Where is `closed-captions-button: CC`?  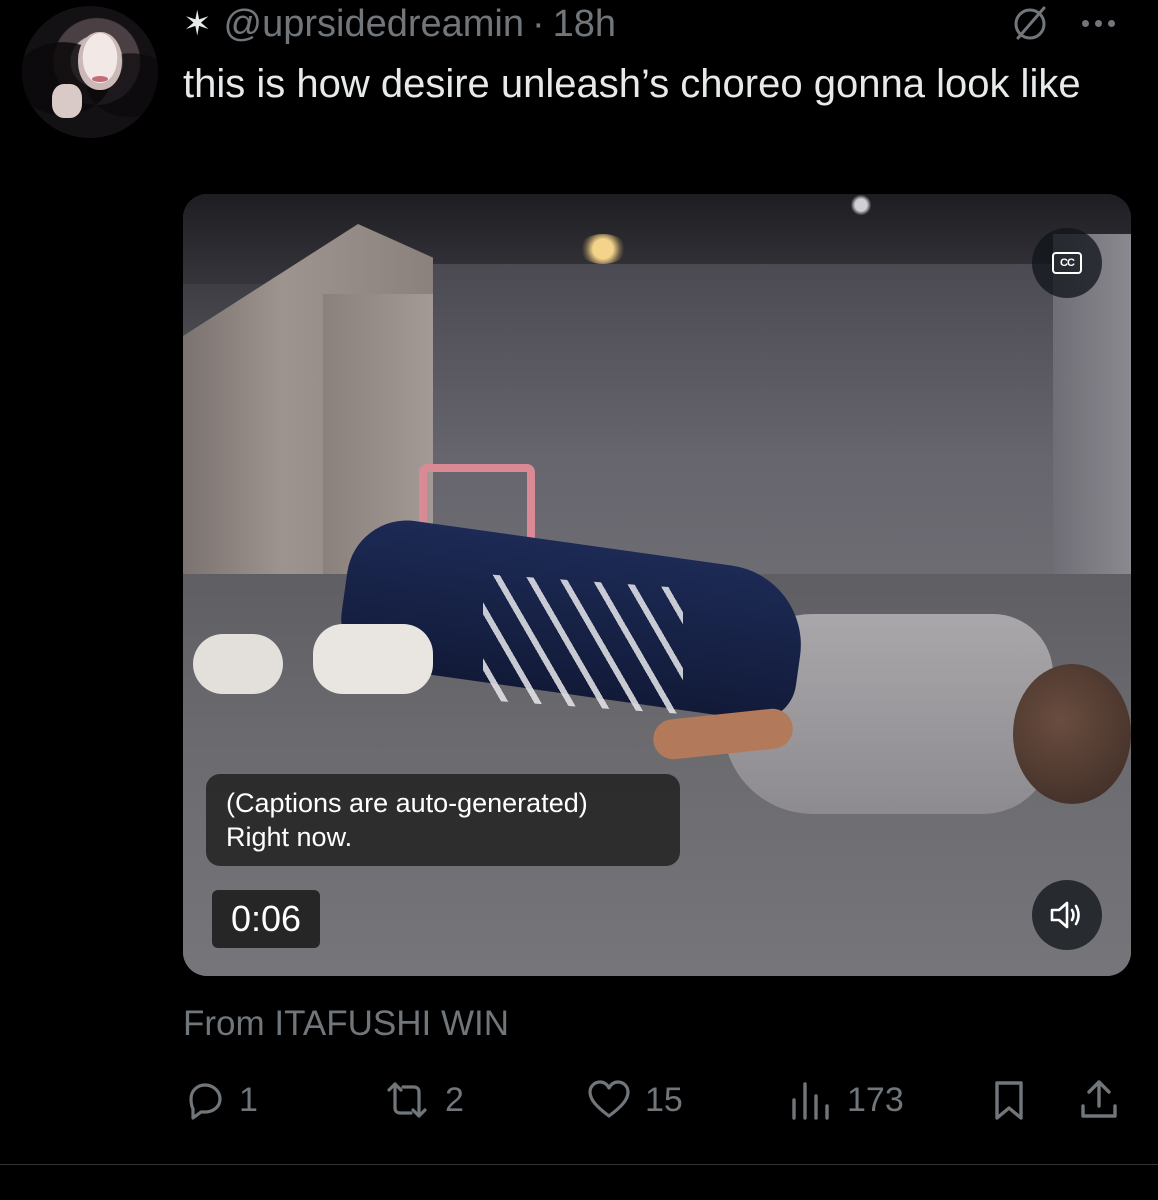
closed-captions-button: CC is located at coordinates (1067, 263).